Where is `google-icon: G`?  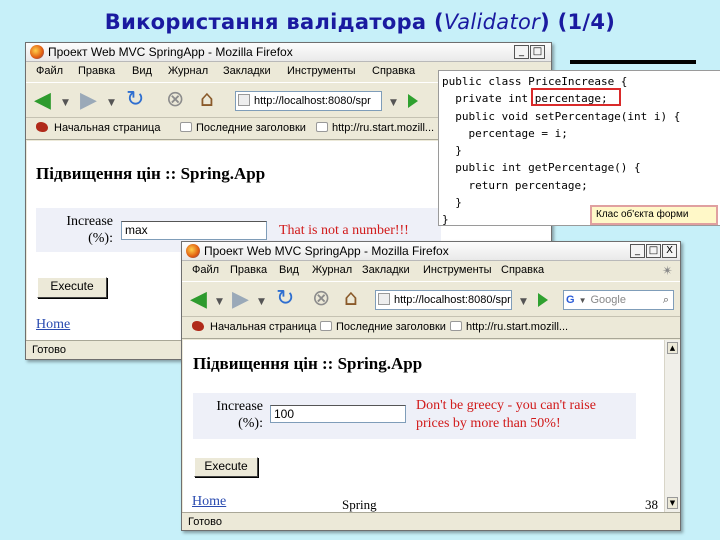
google-icon: G is located at coordinates (570, 300).